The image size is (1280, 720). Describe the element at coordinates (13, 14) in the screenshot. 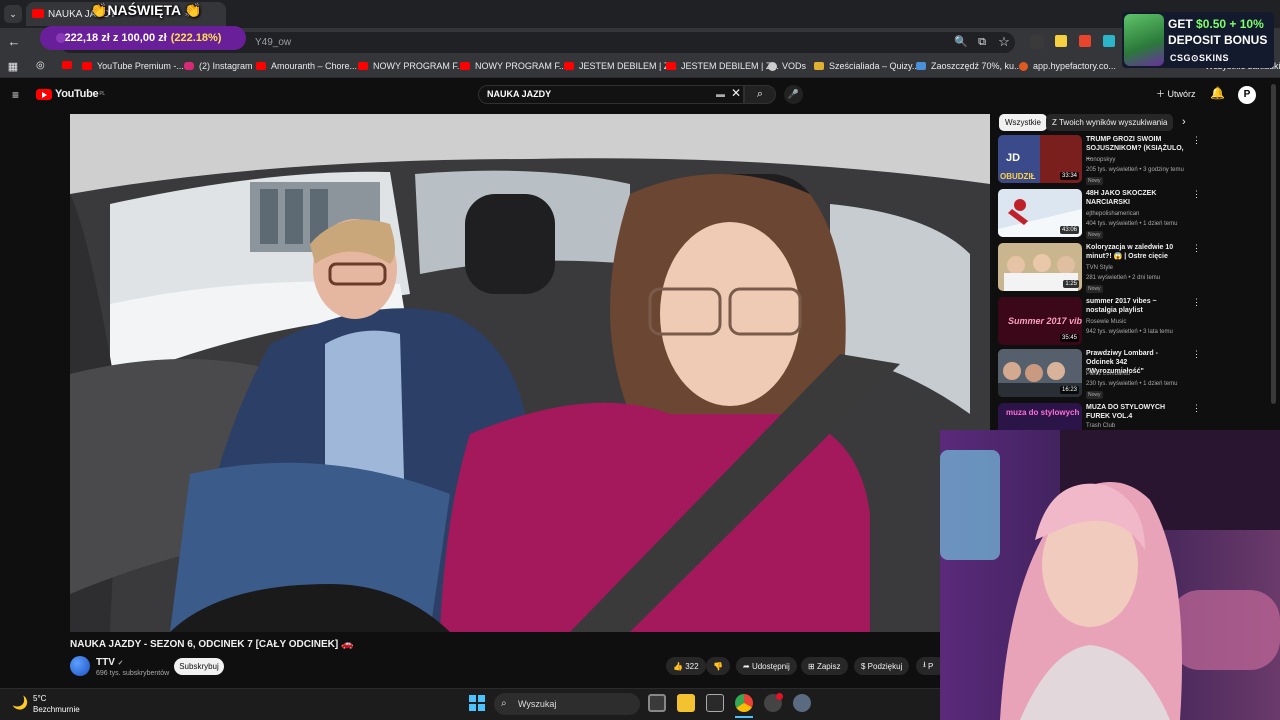

I see `tab-search-button: ⌄` at that location.